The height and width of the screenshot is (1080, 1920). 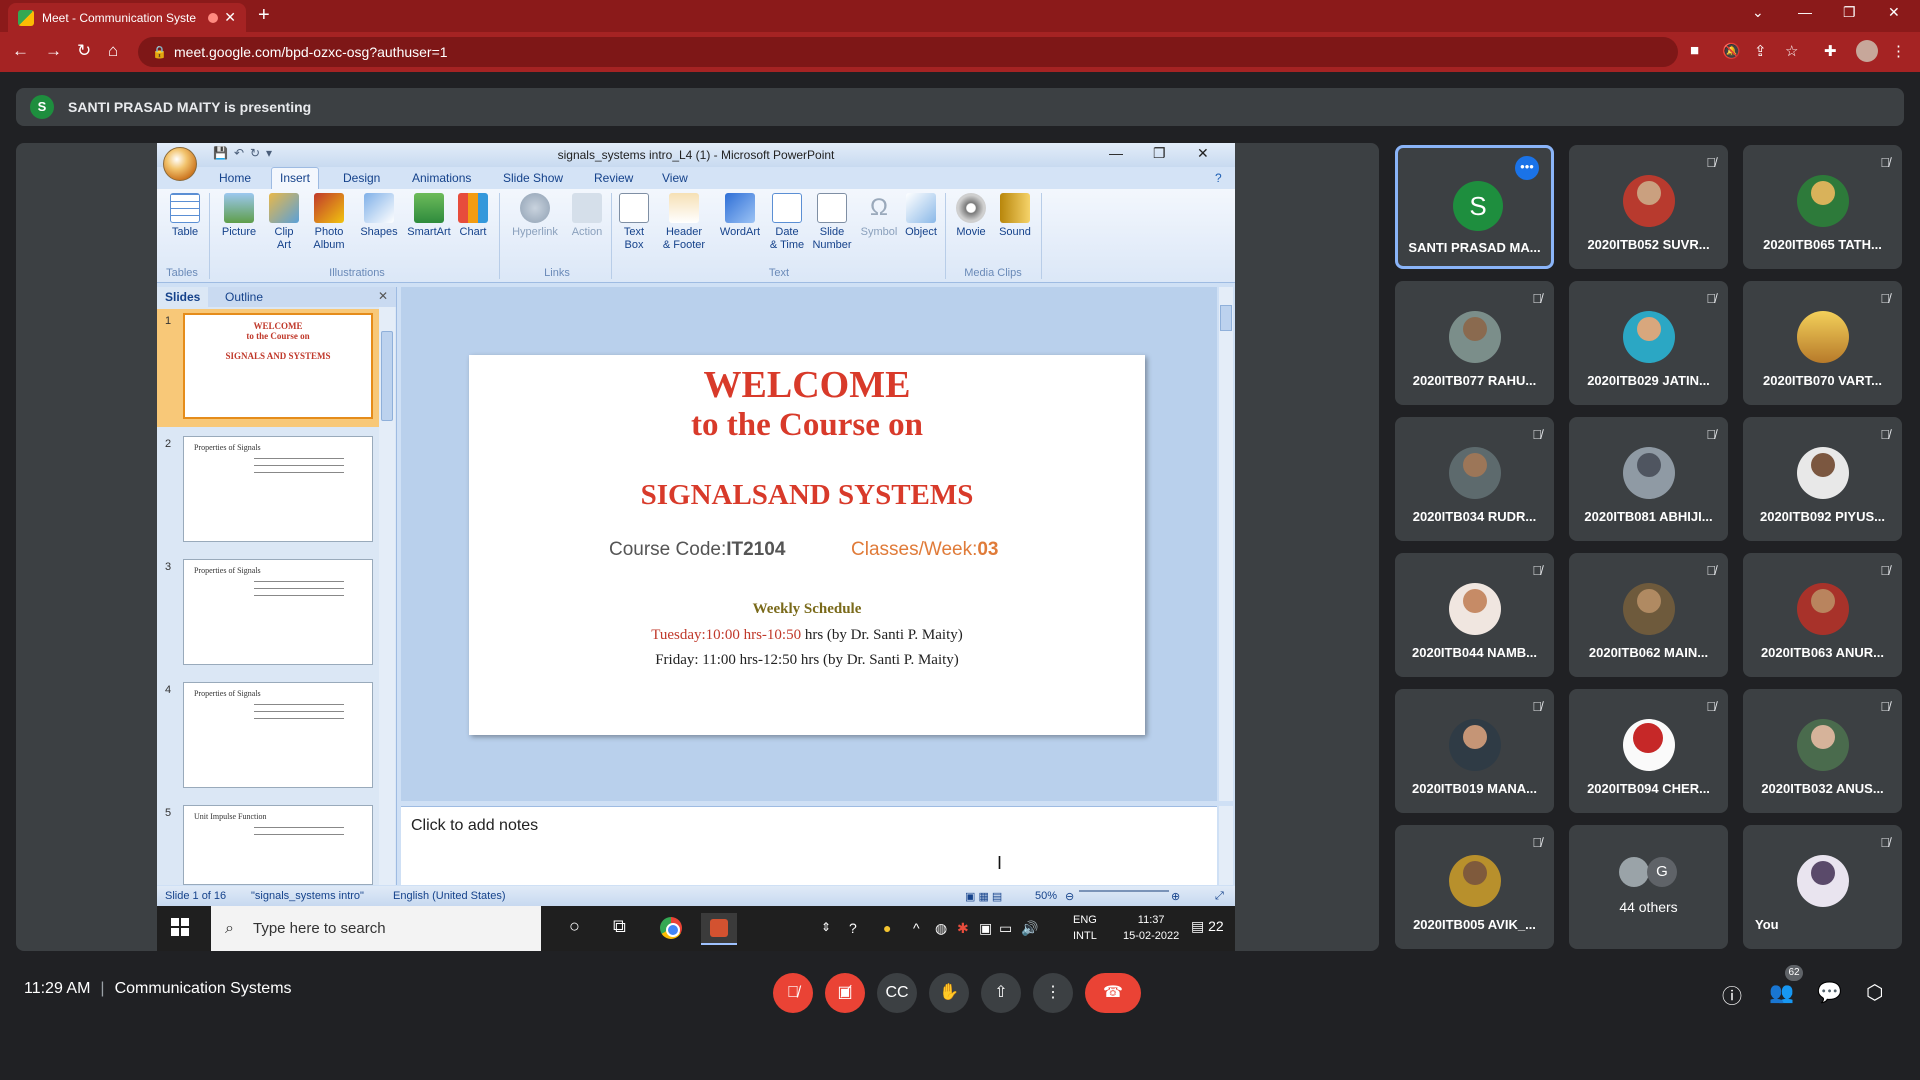 What do you see at coordinates (1207, 926) in the screenshot?
I see `notification-center-icon: ▤ 22` at bounding box center [1207, 926].